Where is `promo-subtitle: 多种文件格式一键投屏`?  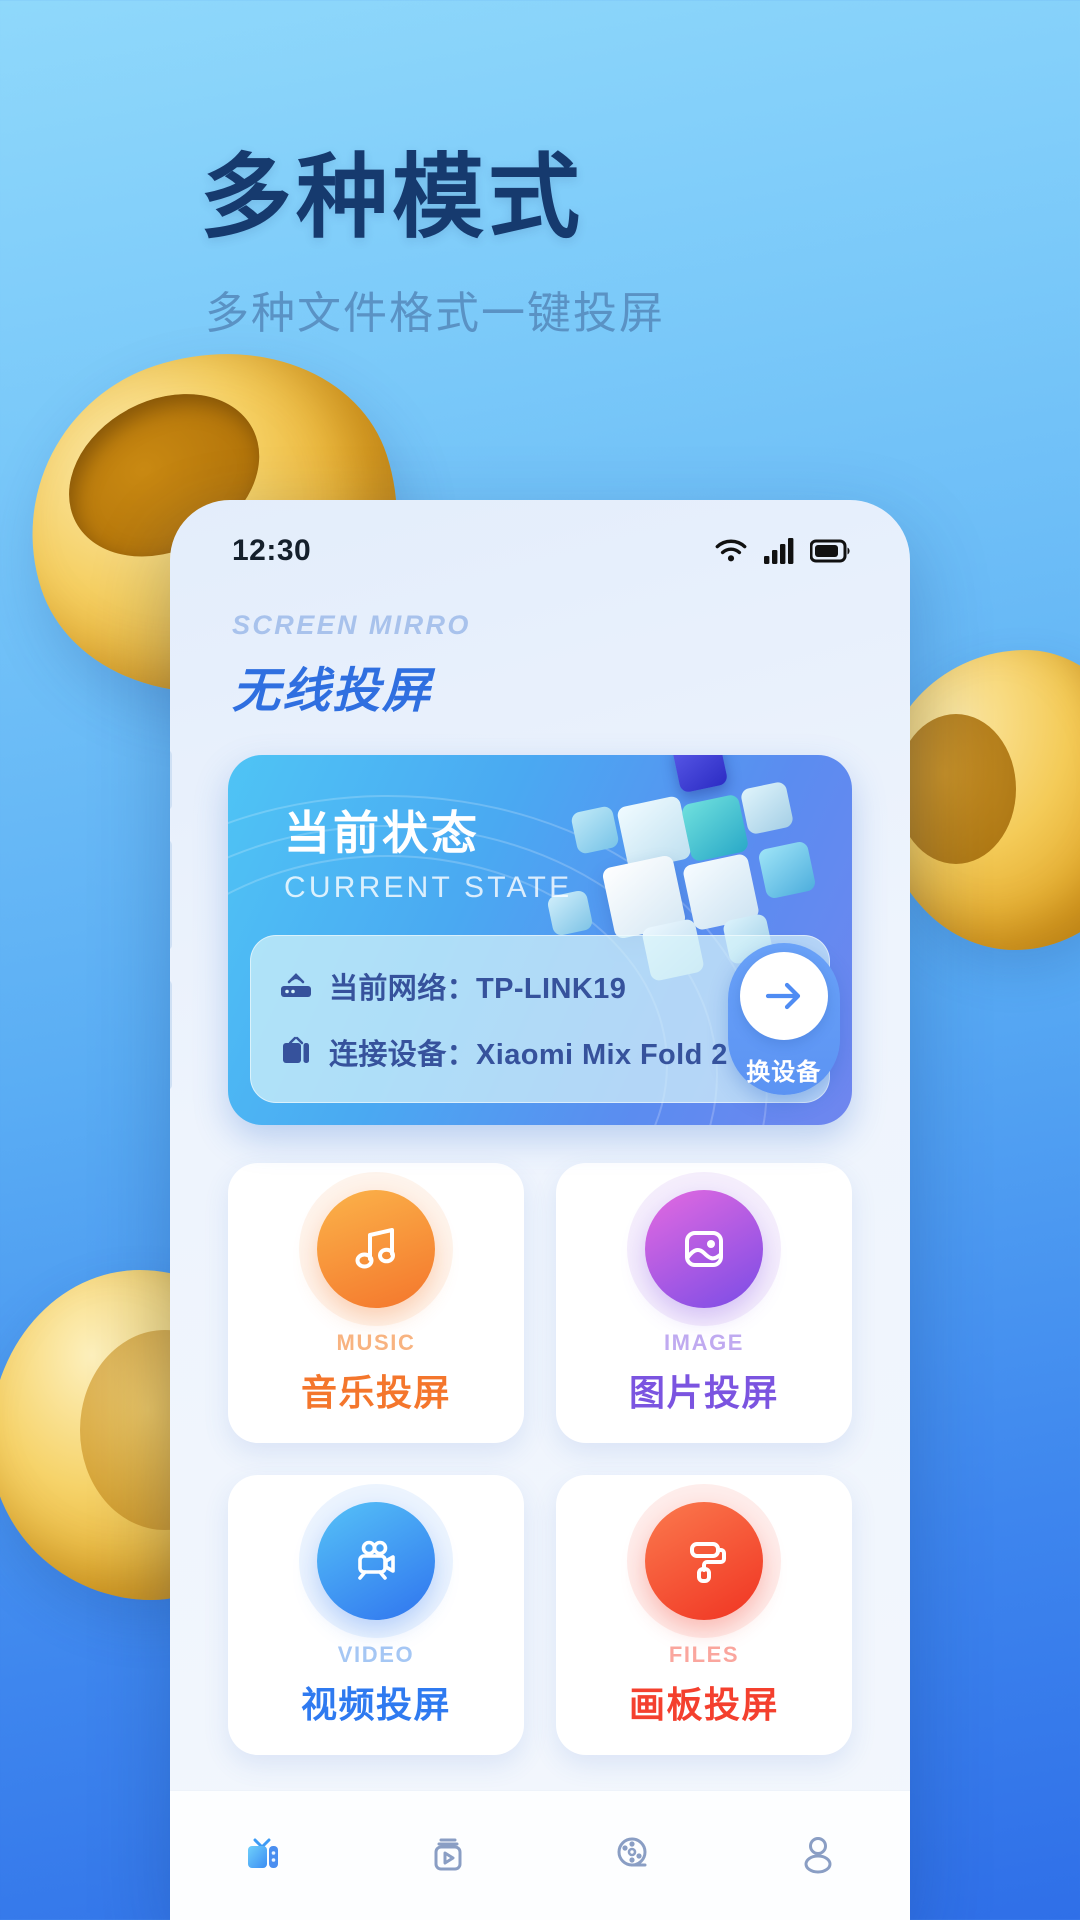 promo-subtitle: 多种文件格式一键投屏 is located at coordinates (435, 313).